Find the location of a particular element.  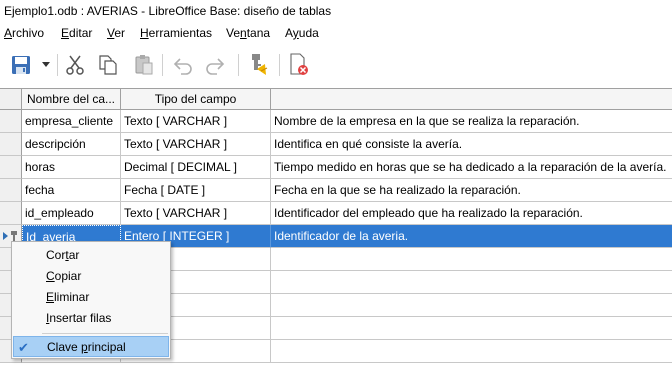

redo-button is located at coordinates (215, 65).